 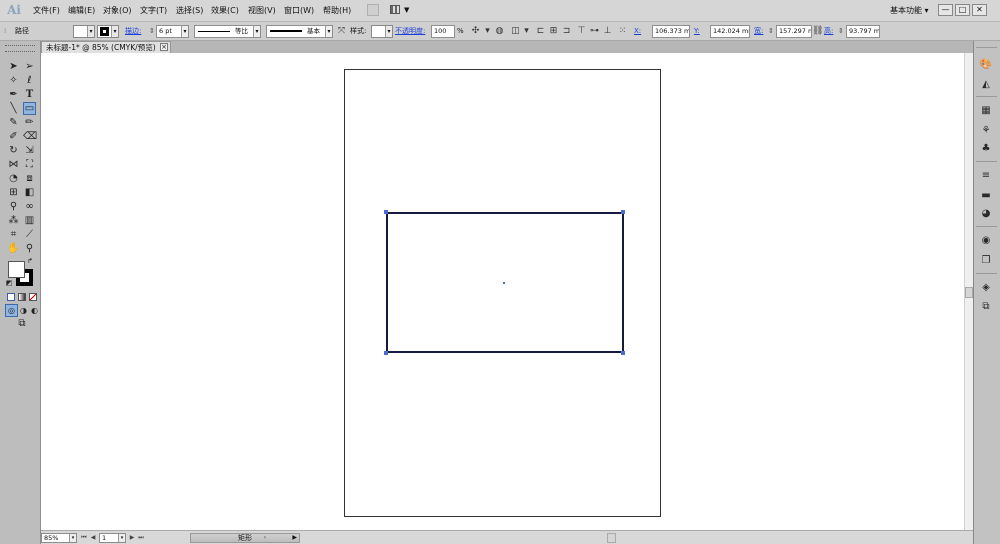 I want to click on panel-grip, so click(x=20, y=48).